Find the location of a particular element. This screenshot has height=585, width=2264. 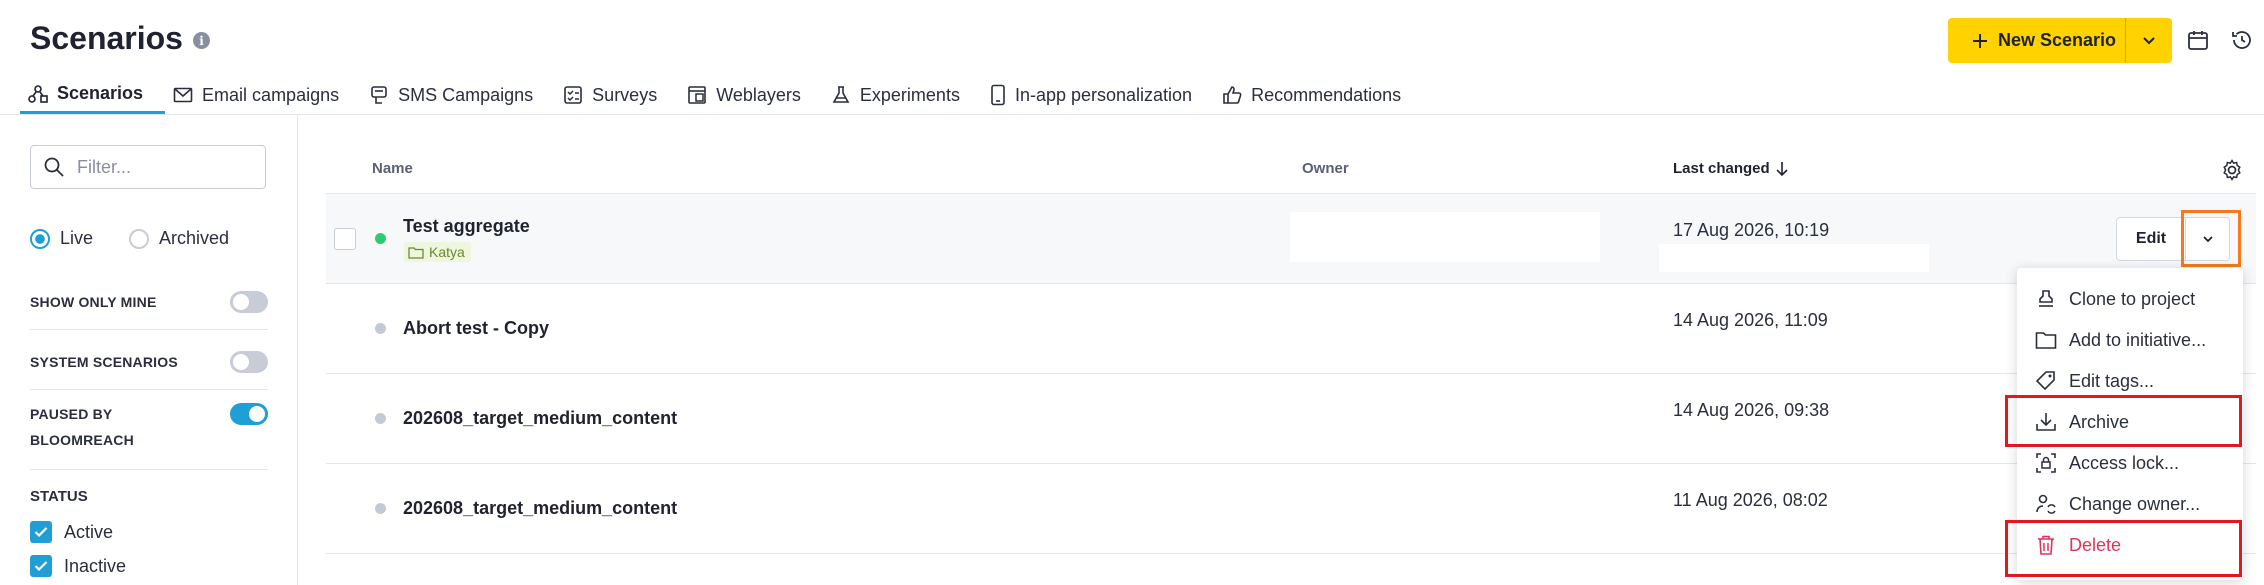

column-name-label: Name is located at coordinates (392, 168).